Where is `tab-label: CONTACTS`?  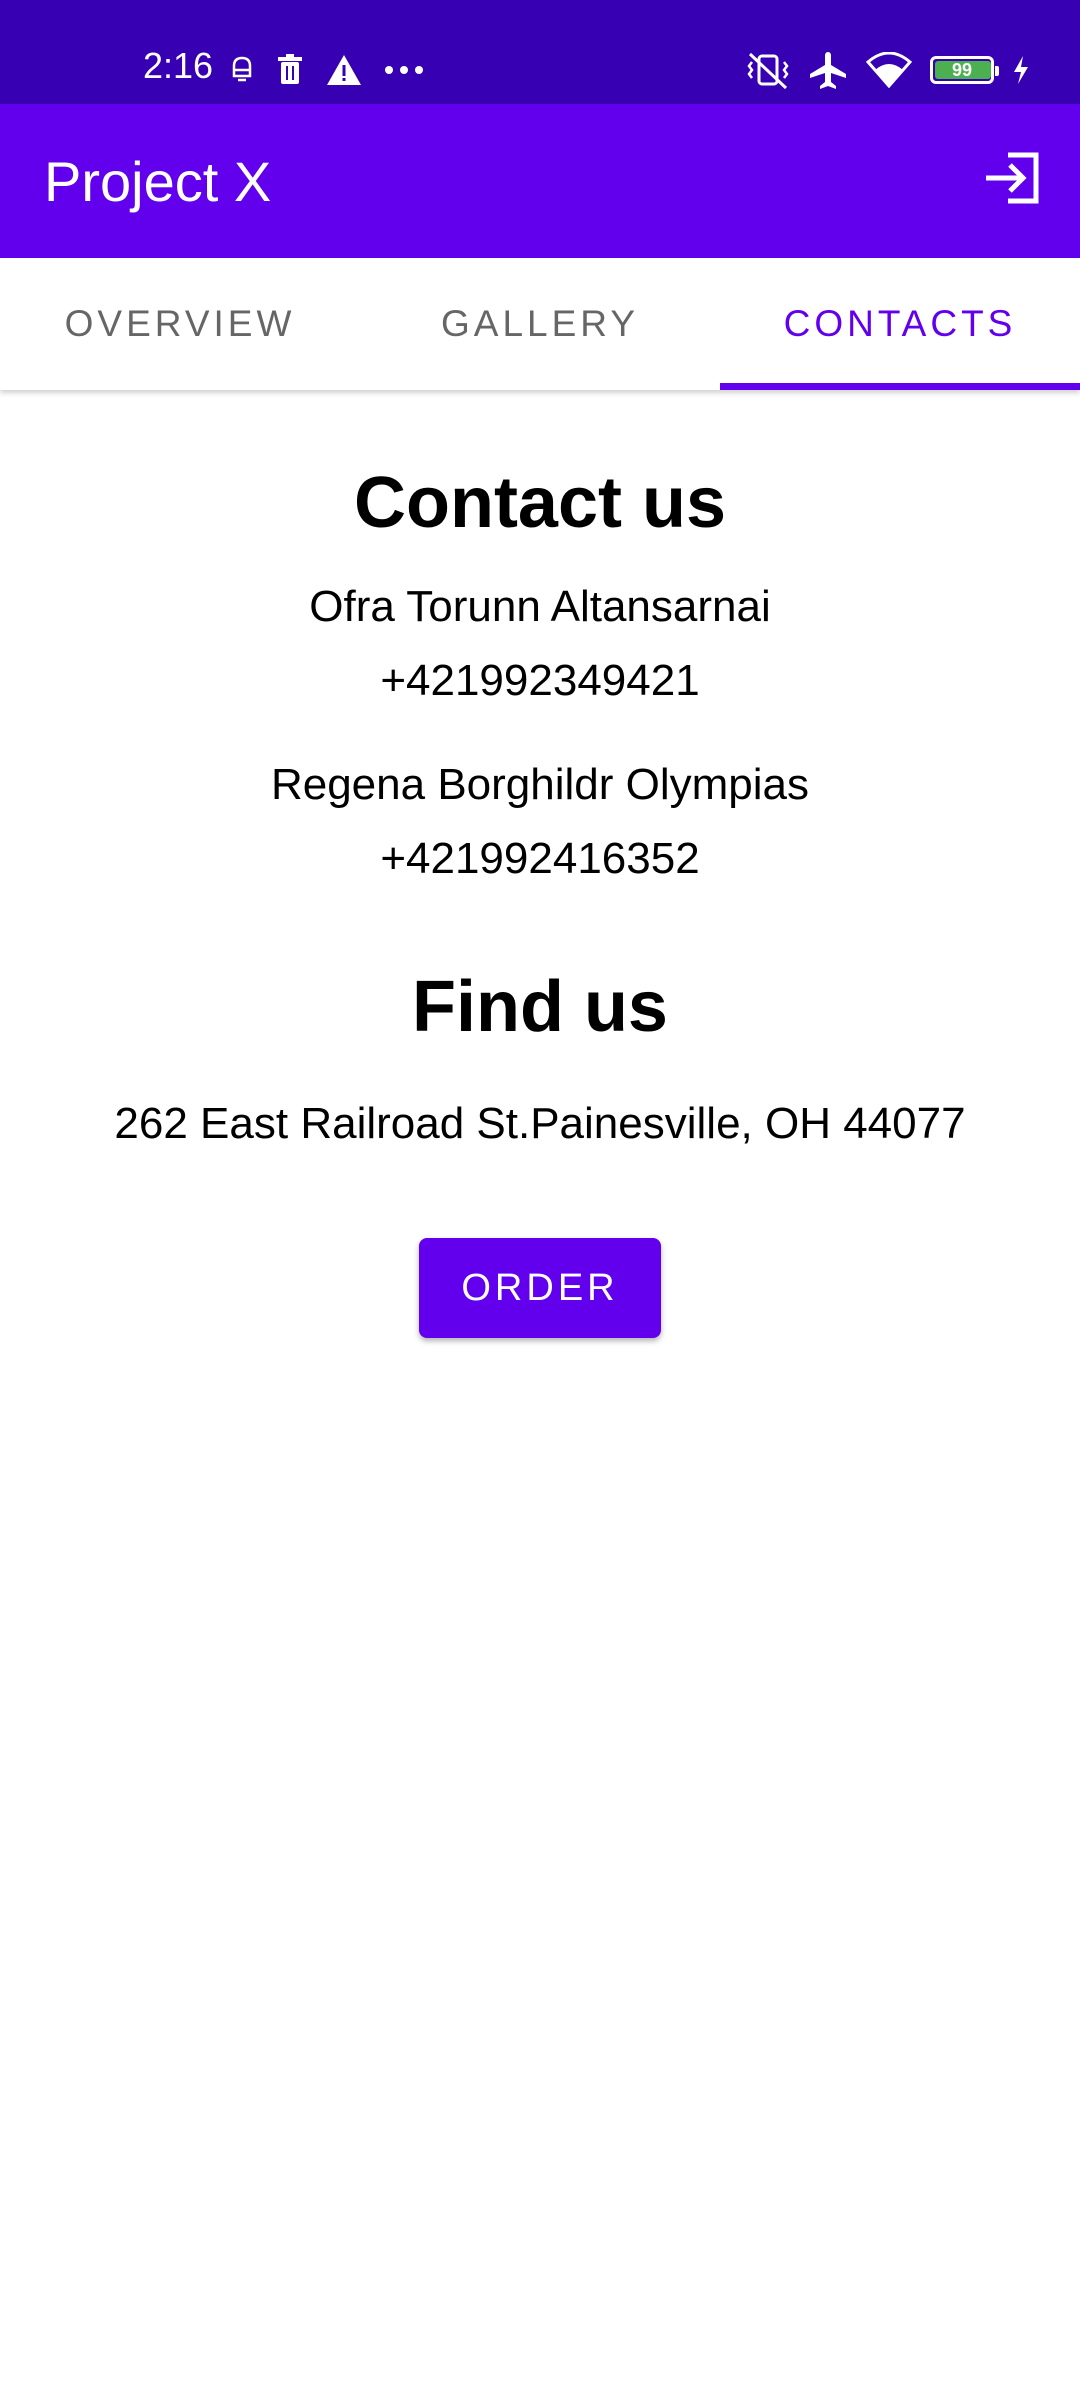
tab-label: CONTACTS is located at coordinates (900, 323).